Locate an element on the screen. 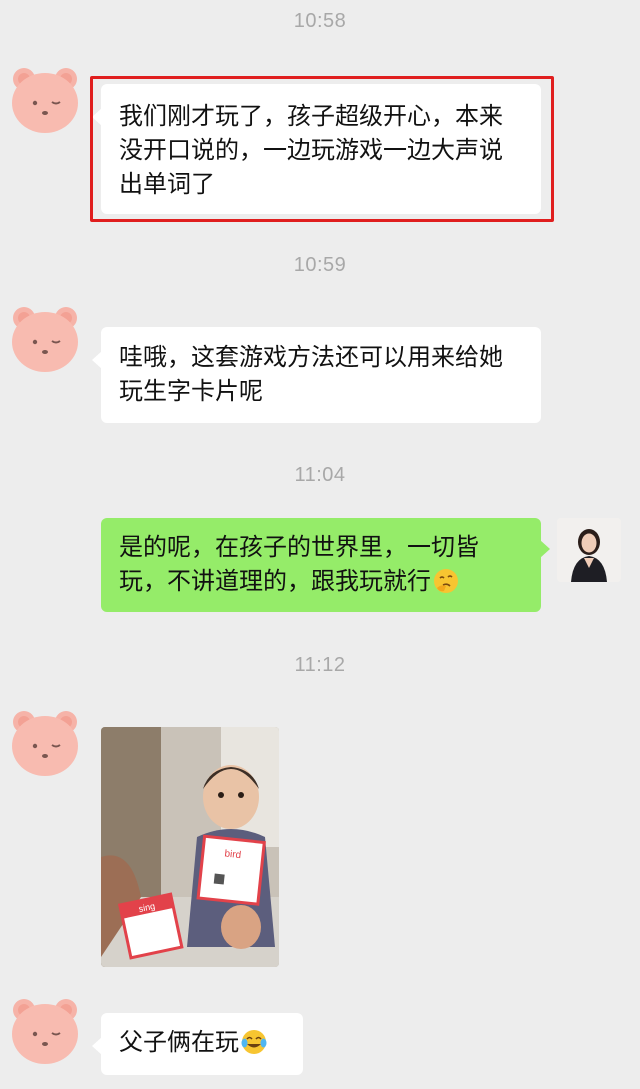 The width and height of the screenshot is (640, 1089). timestamp: 10:58 is located at coordinates (320, 21).